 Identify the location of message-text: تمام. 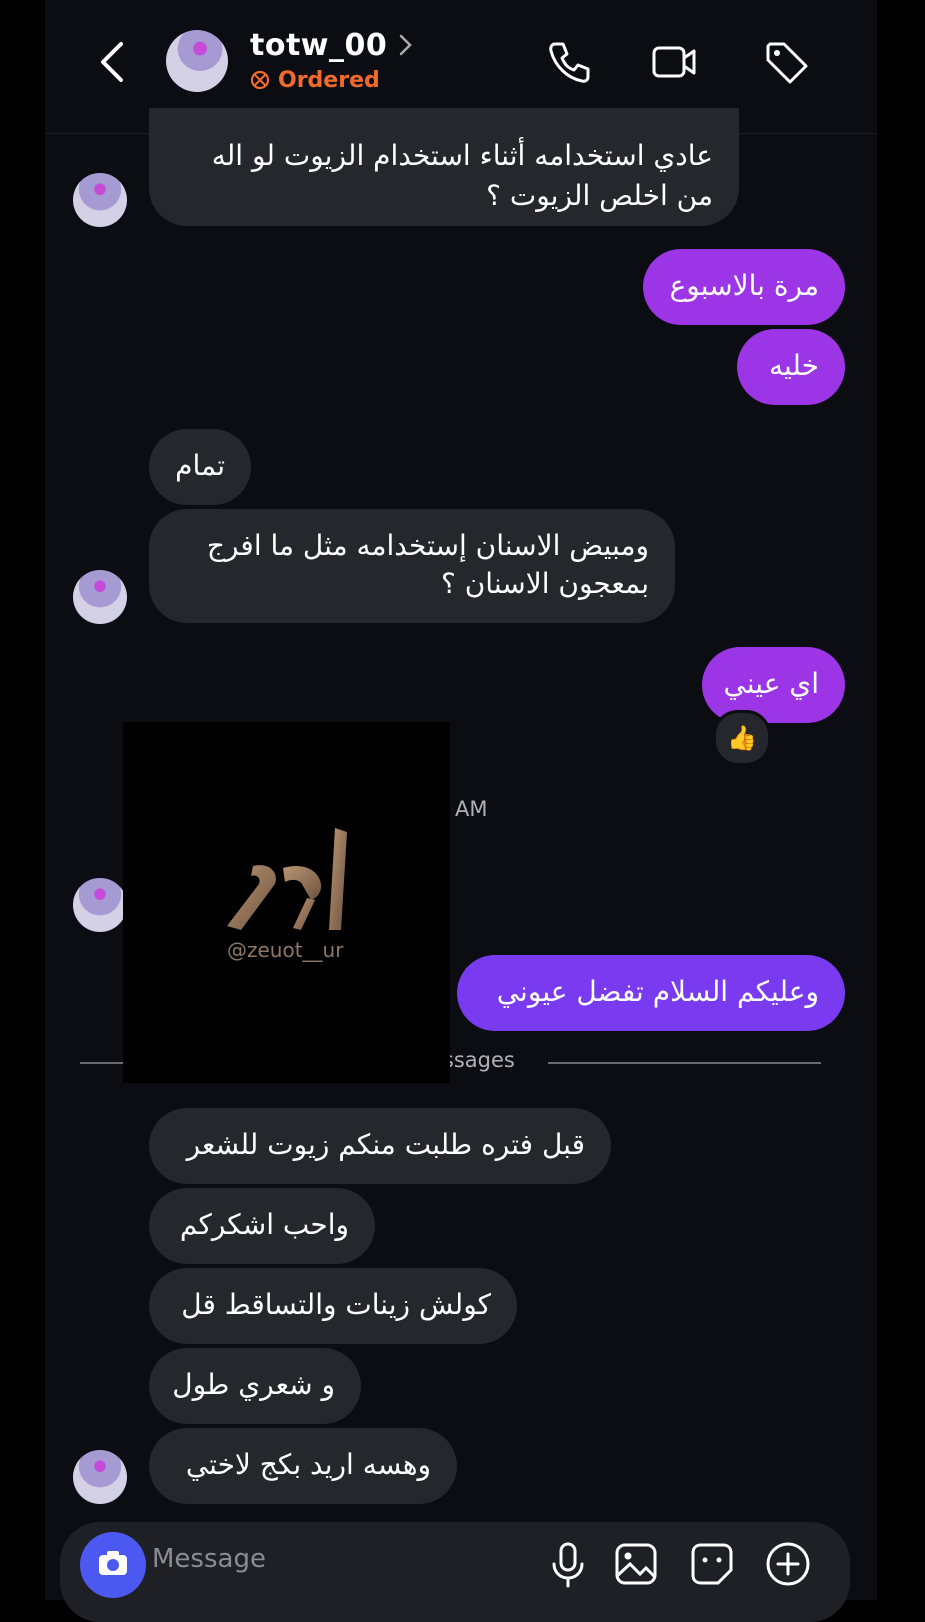
(200, 465).